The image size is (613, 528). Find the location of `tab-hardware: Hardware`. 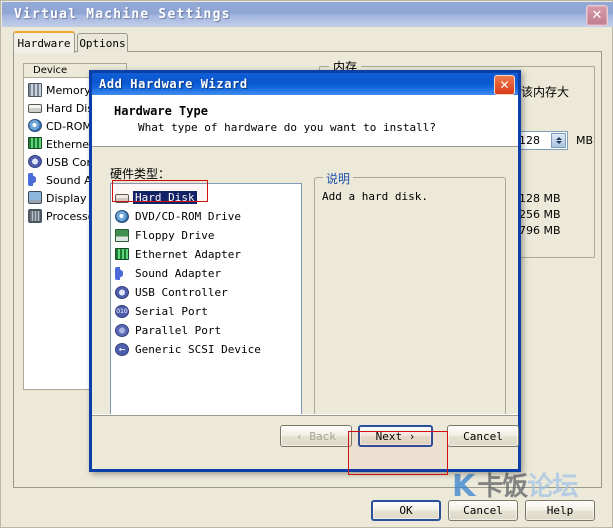

tab-hardware: Hardware is located at coordinates (44, 42).